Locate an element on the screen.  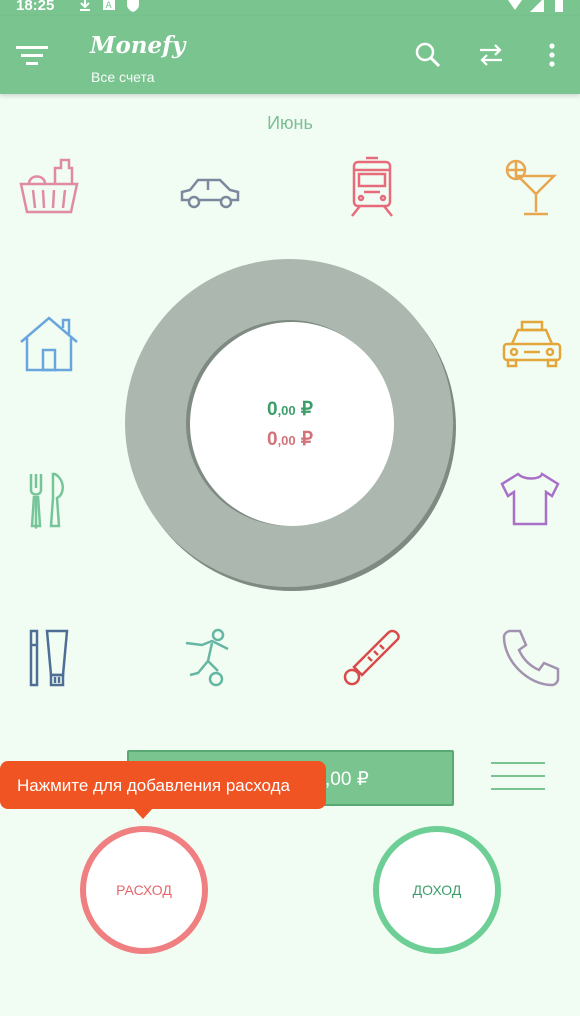
tshirt-icon is located at coordinates (530, 500).